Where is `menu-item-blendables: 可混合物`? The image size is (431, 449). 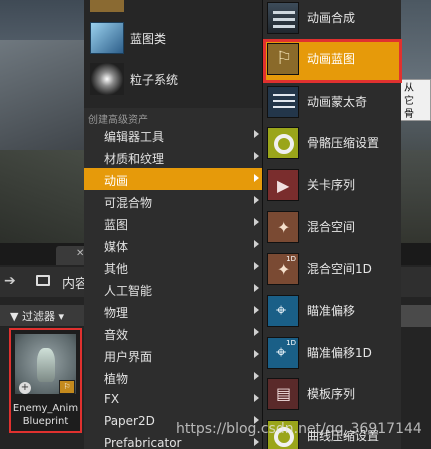 menu-item-blendables: 可混合物 is located at coordinates (174, 201).